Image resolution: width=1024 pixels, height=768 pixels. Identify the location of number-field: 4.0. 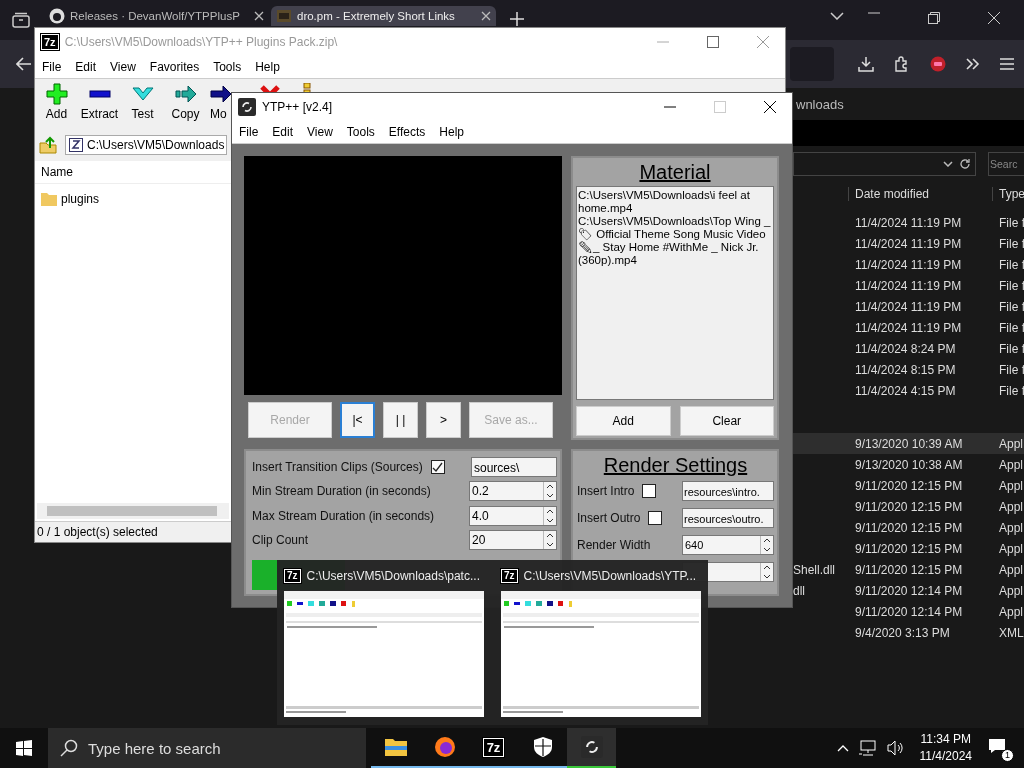
(513, 515).